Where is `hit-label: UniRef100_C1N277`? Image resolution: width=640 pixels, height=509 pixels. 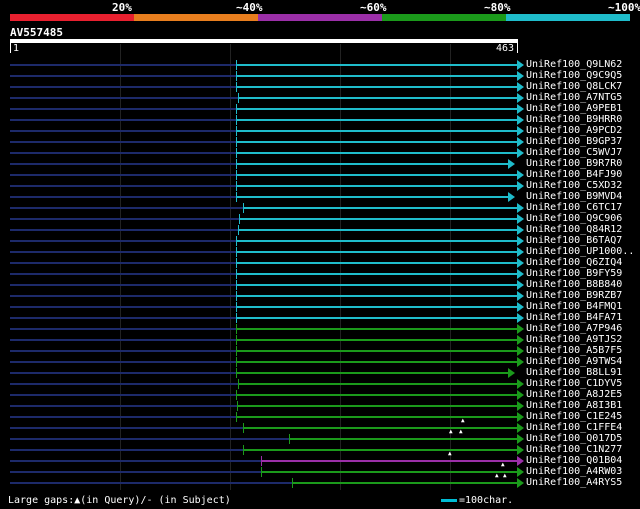
hit-label: UniRef100_C1N277 is located at coordinates (574, 449).